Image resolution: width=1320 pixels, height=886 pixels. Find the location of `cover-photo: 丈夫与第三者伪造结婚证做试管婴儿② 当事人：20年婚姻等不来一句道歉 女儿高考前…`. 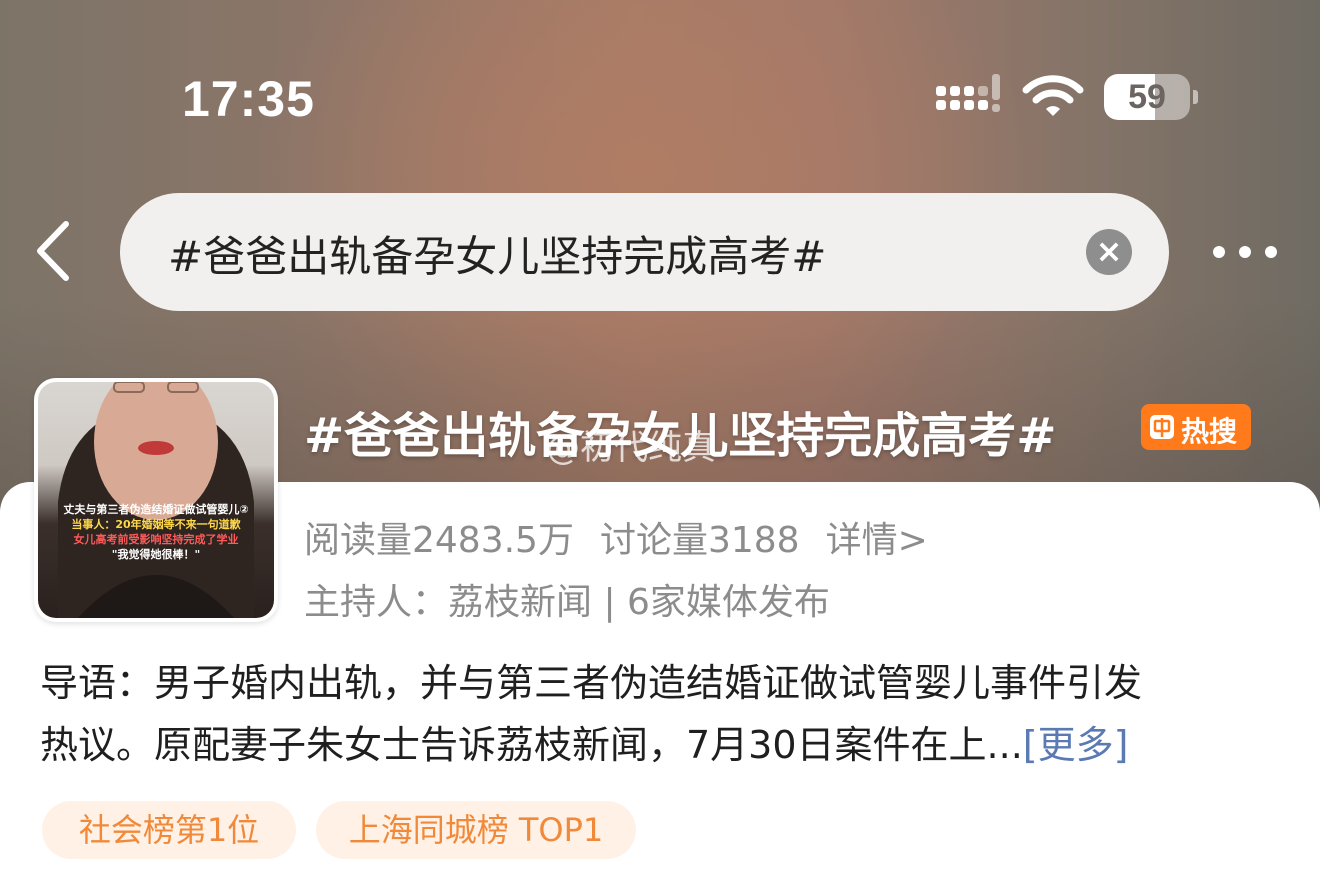

cover-photo: 丈夫与第三者伪造结婚证做试管婴儿② 当事人：20年婚姻等不来一句道歉 女儿高考前… is located at coordinates (156, 500).